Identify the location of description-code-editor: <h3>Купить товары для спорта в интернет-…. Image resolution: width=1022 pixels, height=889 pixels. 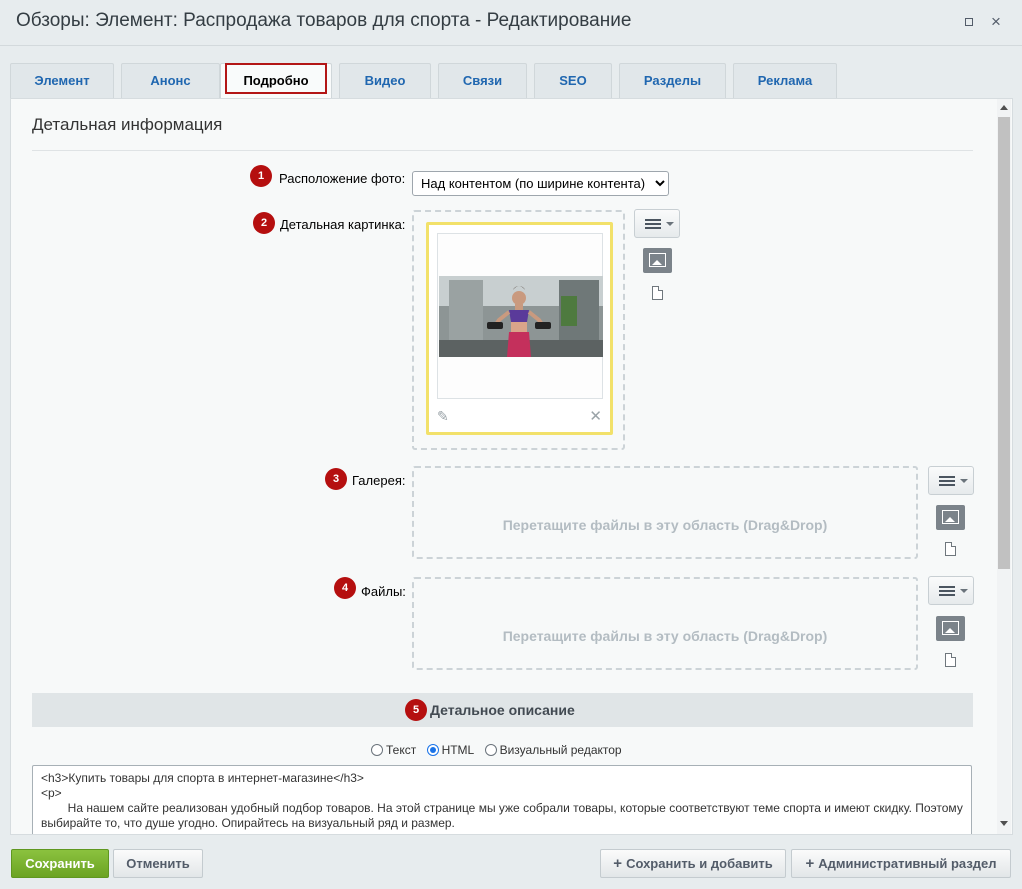
(502, 799).